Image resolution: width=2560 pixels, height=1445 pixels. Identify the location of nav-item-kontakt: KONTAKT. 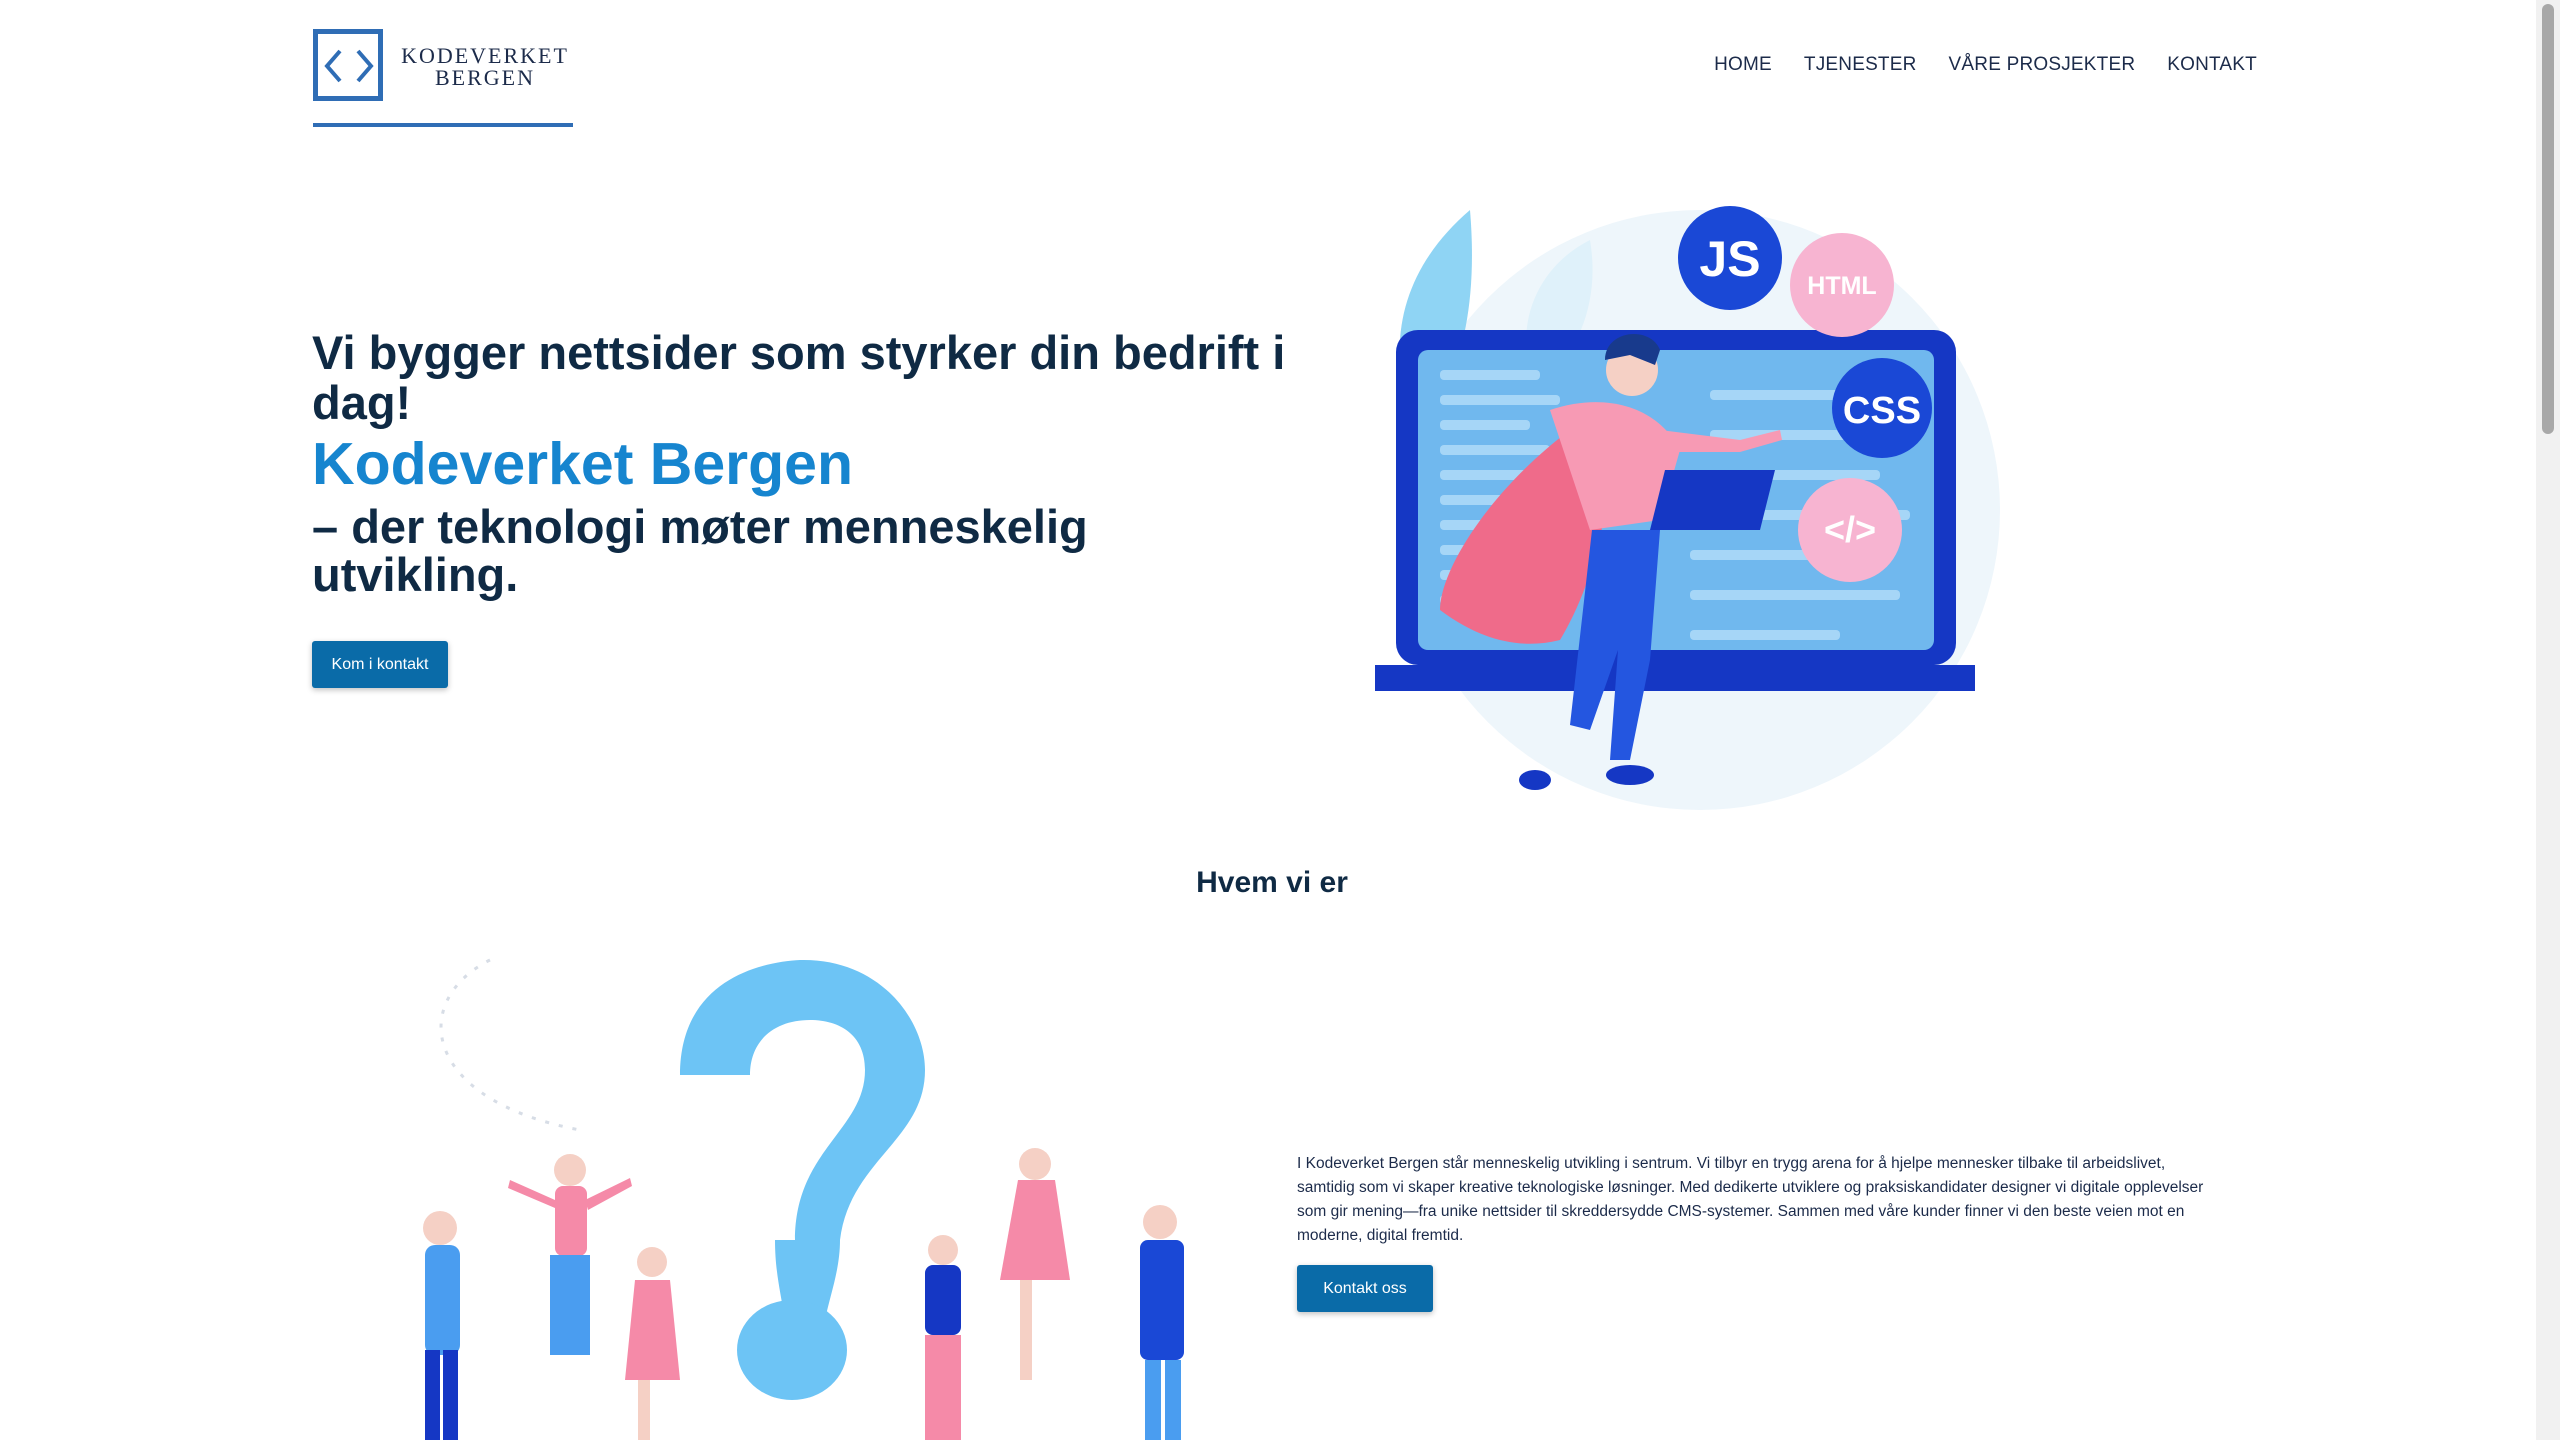
(2212, 65).